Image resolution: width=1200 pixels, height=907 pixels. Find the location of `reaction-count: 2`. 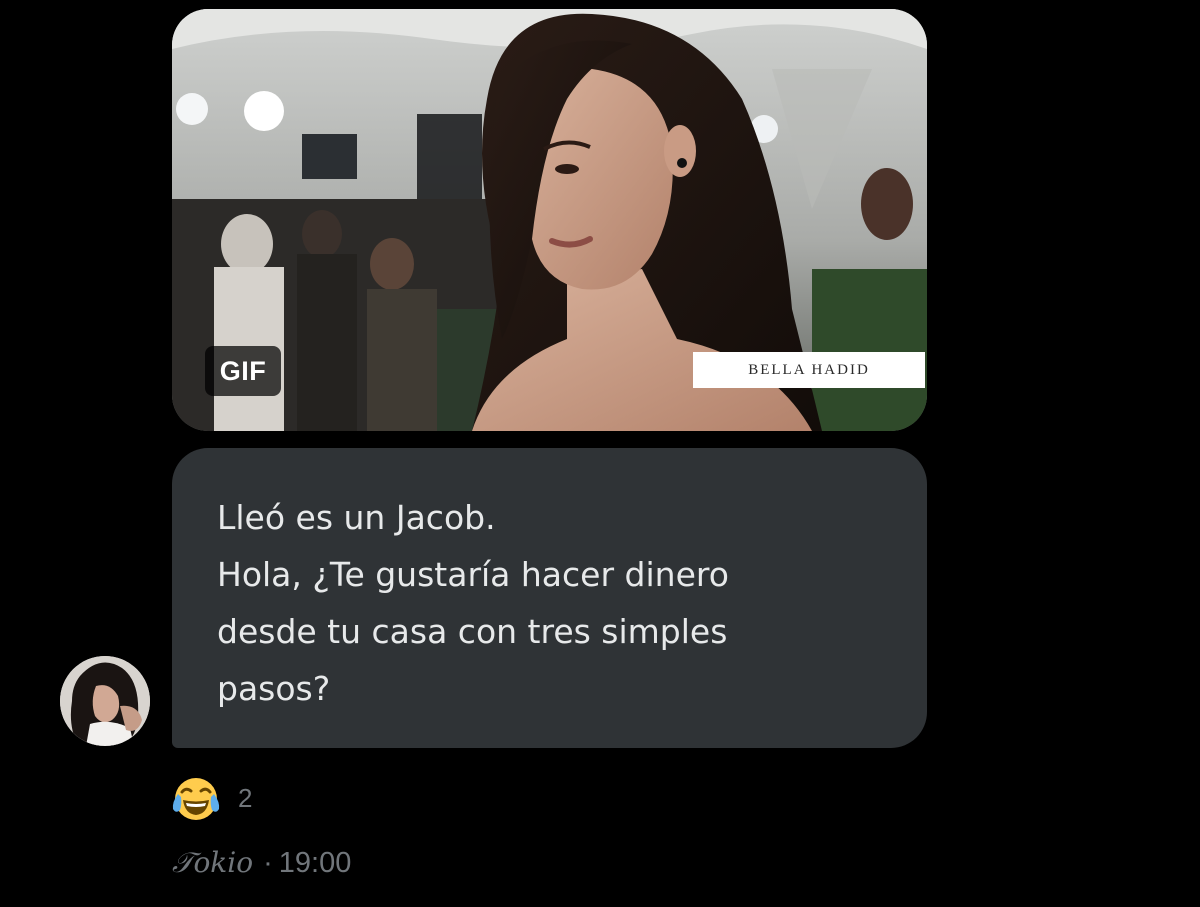

reaction-count: 2 is located at coordinates (245, 797).